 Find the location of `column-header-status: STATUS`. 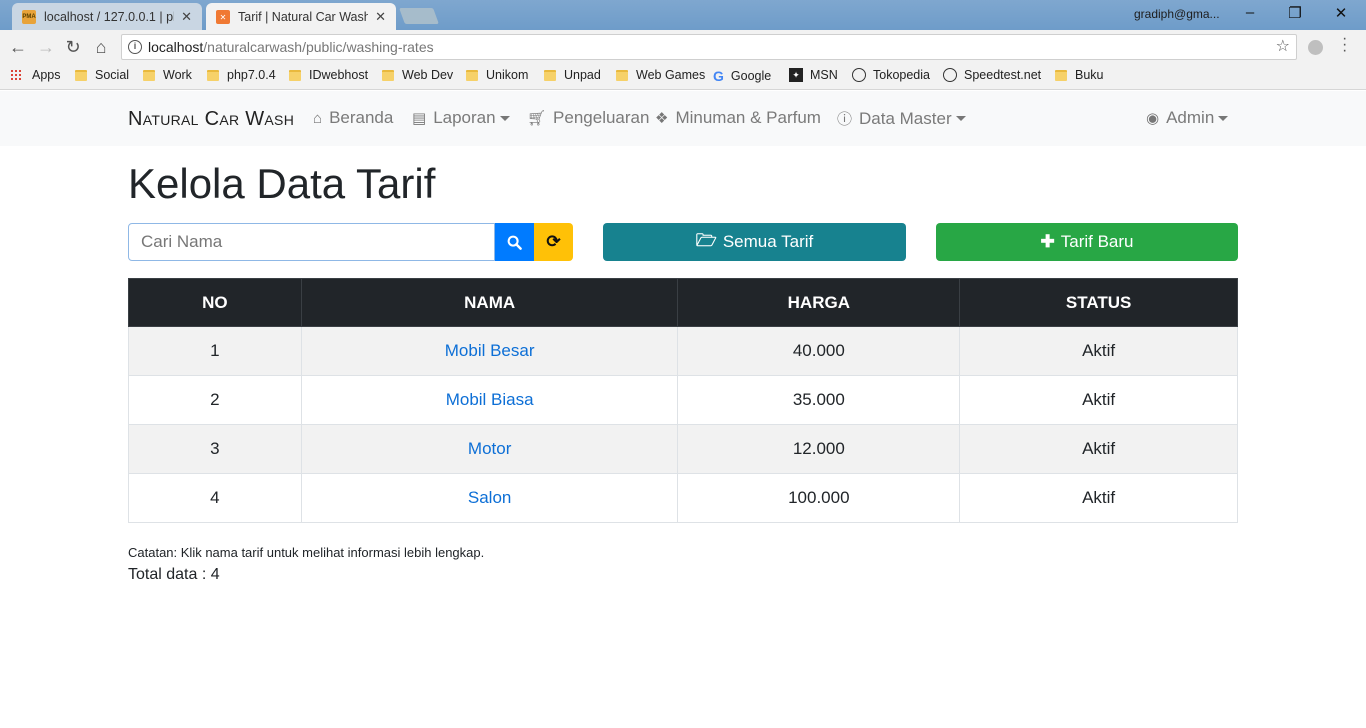

column-header-status: STATUS is located at coordinates (1098, 302).